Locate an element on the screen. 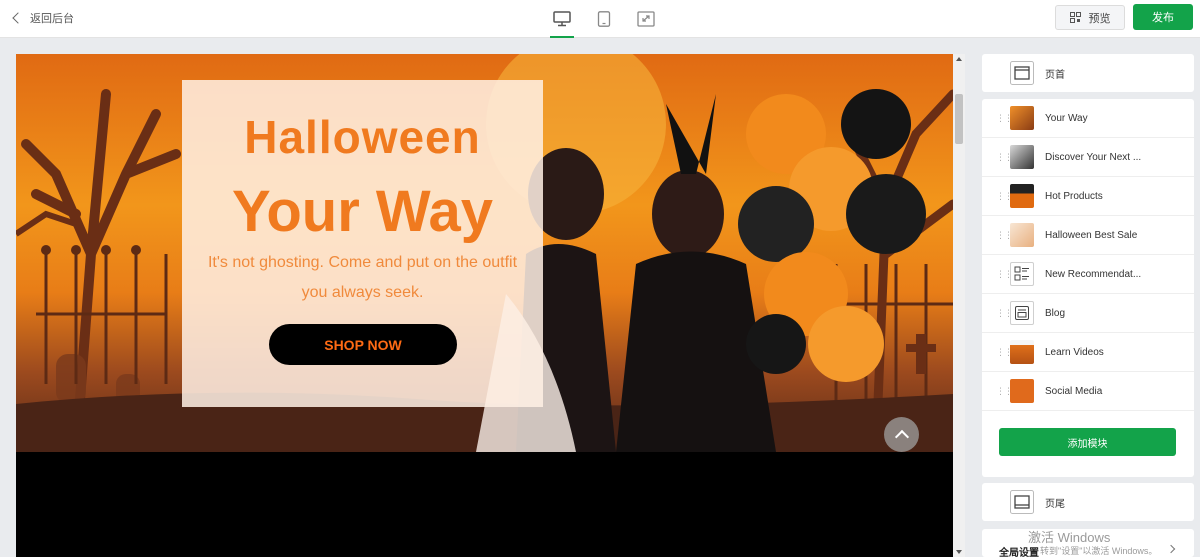  qr-code-icon is located at coordinates (1075, 17).